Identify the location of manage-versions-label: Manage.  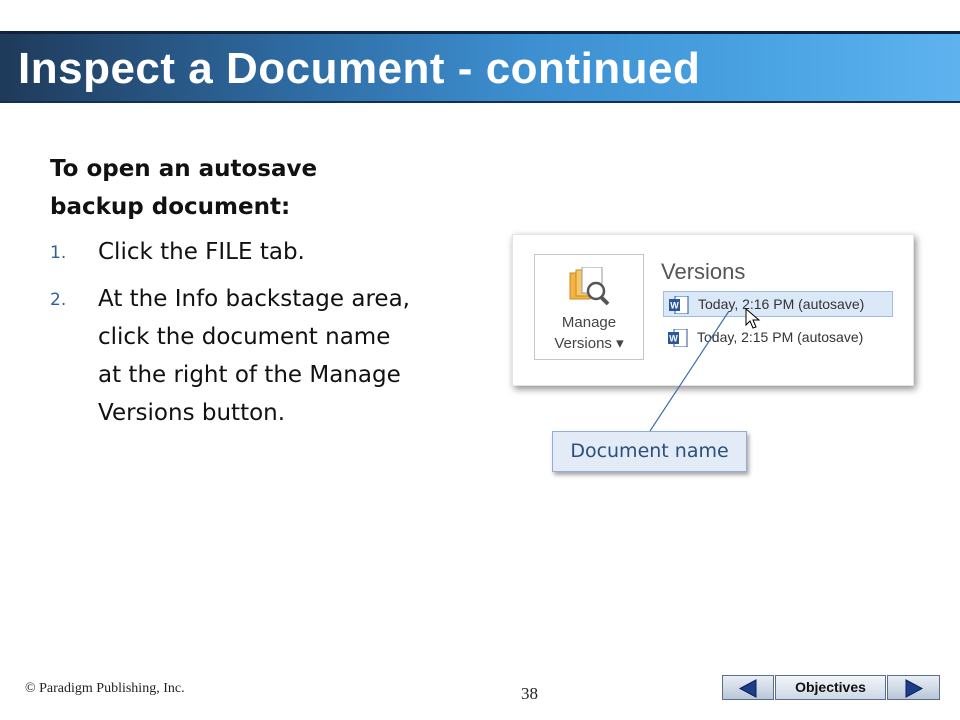
(589, 322).